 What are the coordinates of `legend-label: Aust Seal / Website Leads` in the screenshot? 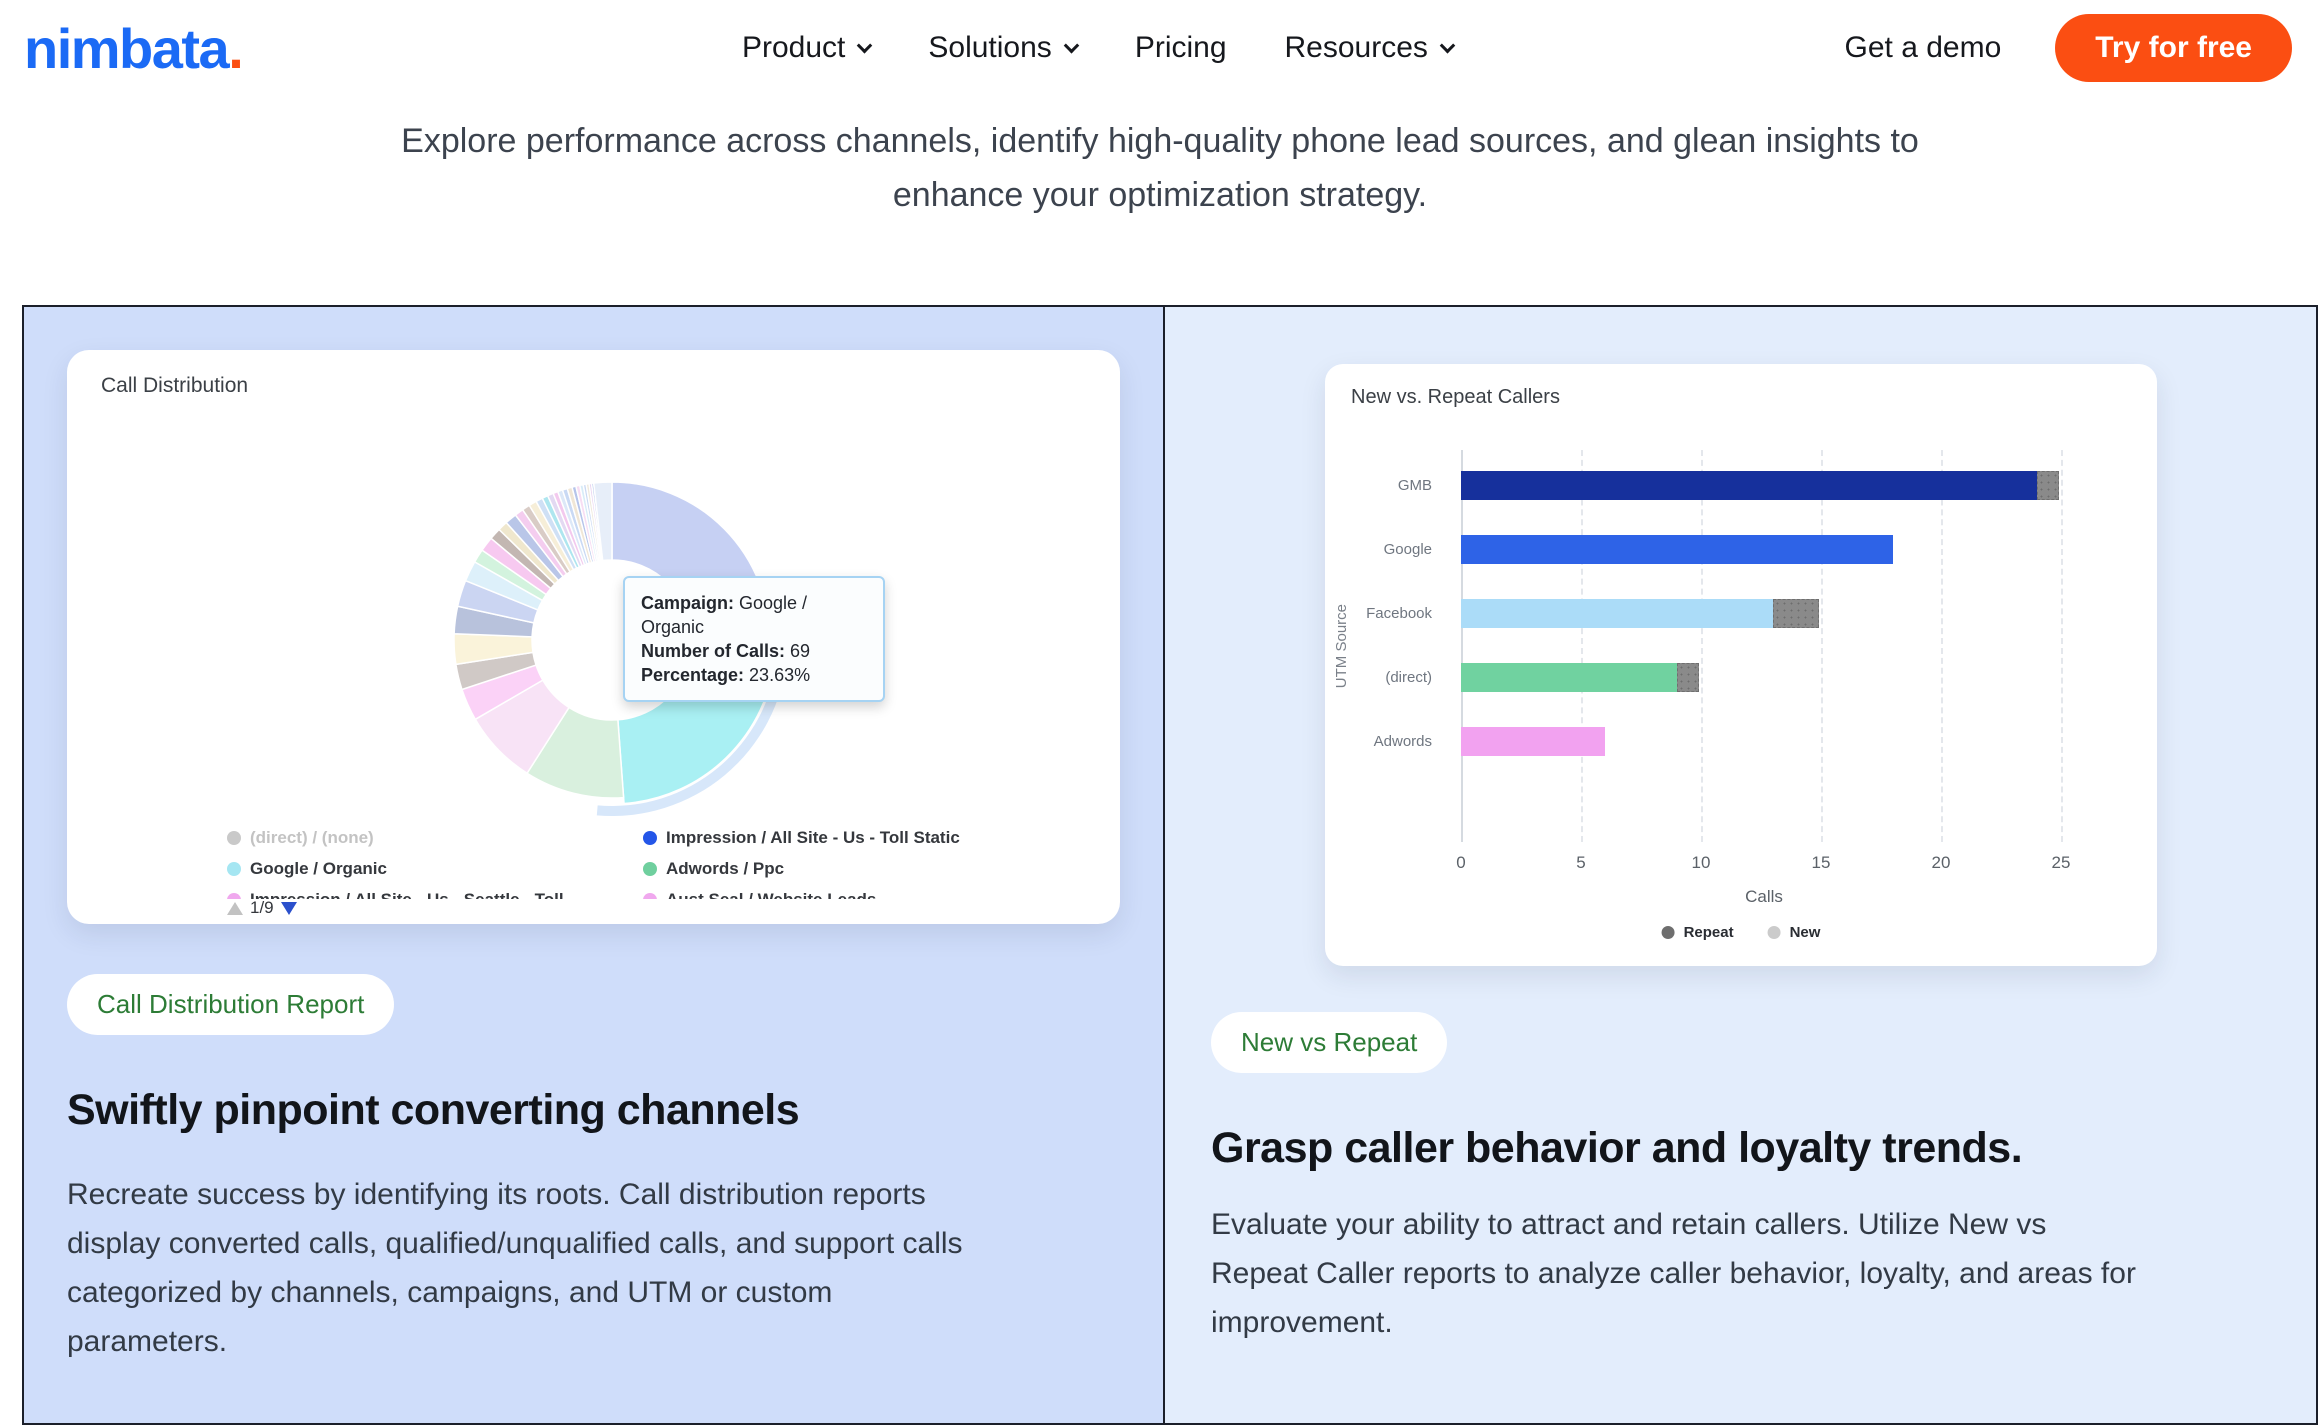 It's located at (771, 894).